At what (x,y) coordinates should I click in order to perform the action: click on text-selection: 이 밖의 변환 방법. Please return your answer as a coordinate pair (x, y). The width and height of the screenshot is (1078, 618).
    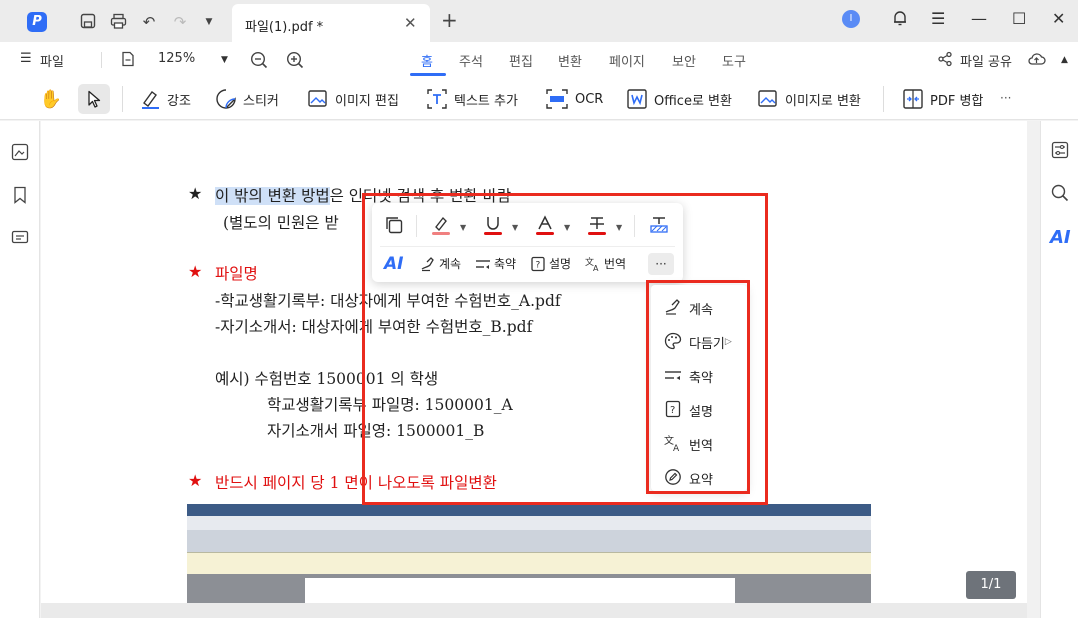
    Looking at the image, I should click on (272, 196).